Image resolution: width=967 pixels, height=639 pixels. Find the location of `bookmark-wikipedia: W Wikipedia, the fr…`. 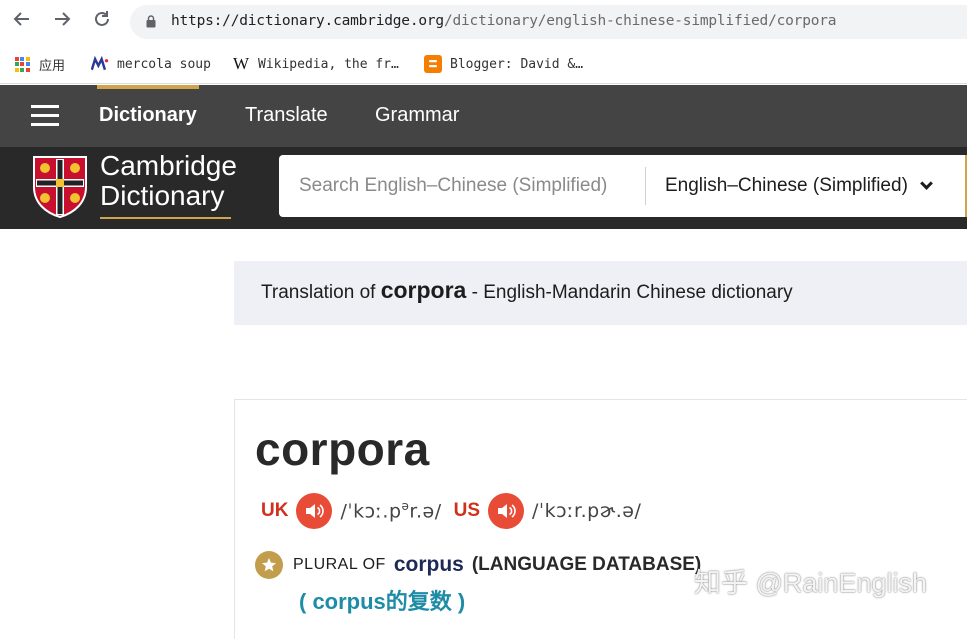

bookmark-wikipedia: W Wikipedia, the fr… is located at coordinates (315, 64).